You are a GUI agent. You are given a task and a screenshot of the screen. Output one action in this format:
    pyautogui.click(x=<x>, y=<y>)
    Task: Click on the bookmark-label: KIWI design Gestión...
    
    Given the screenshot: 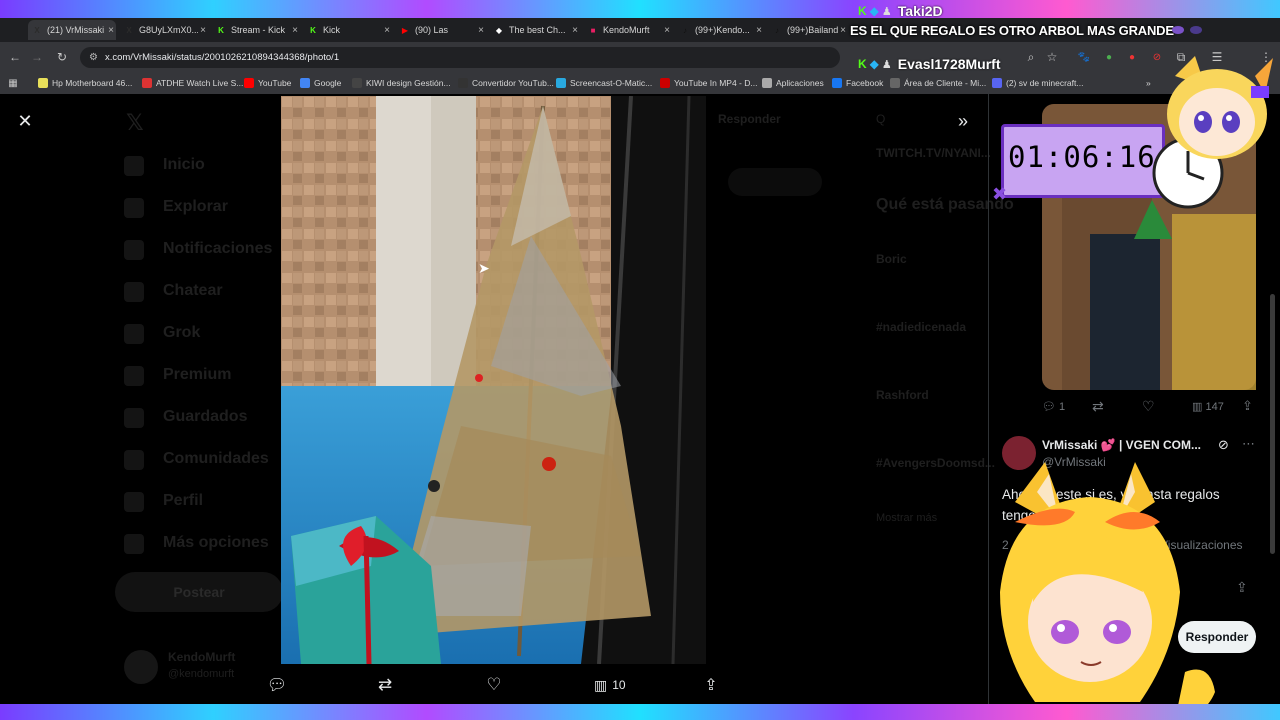 What is the action you would take?
    pyautogui.click(x=408, y=83)
    